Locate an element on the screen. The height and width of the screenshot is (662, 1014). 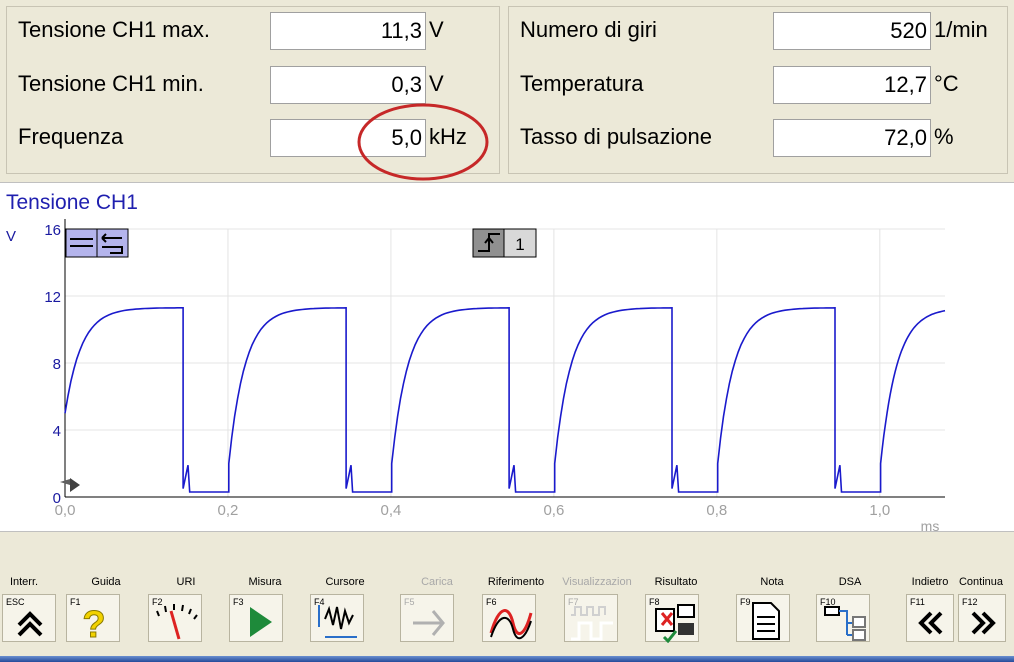
trigger-channel-label: 1 is located at coordinates (519, 244).